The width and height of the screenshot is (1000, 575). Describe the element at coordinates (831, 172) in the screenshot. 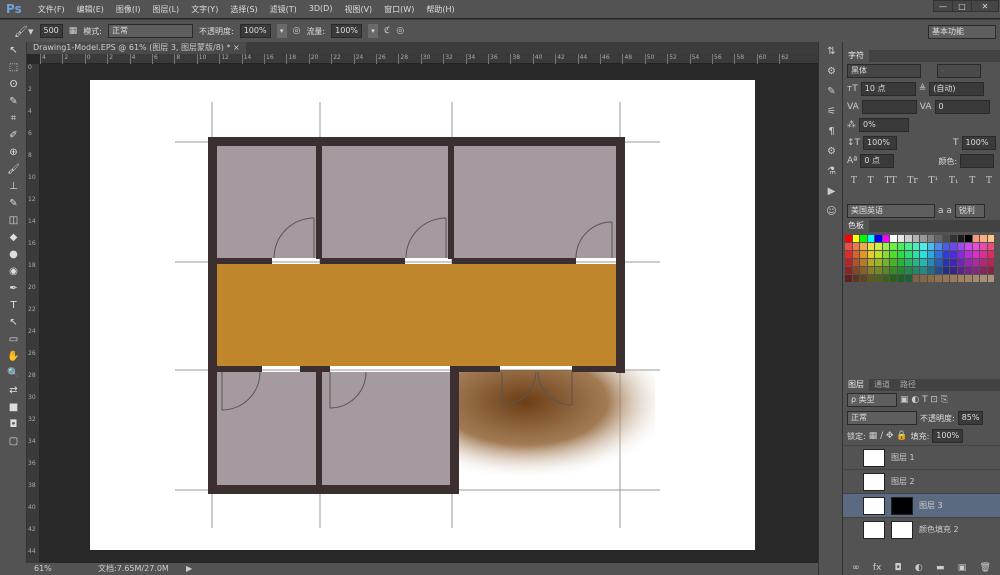

I see `panel-icon: ⚗` at that location.